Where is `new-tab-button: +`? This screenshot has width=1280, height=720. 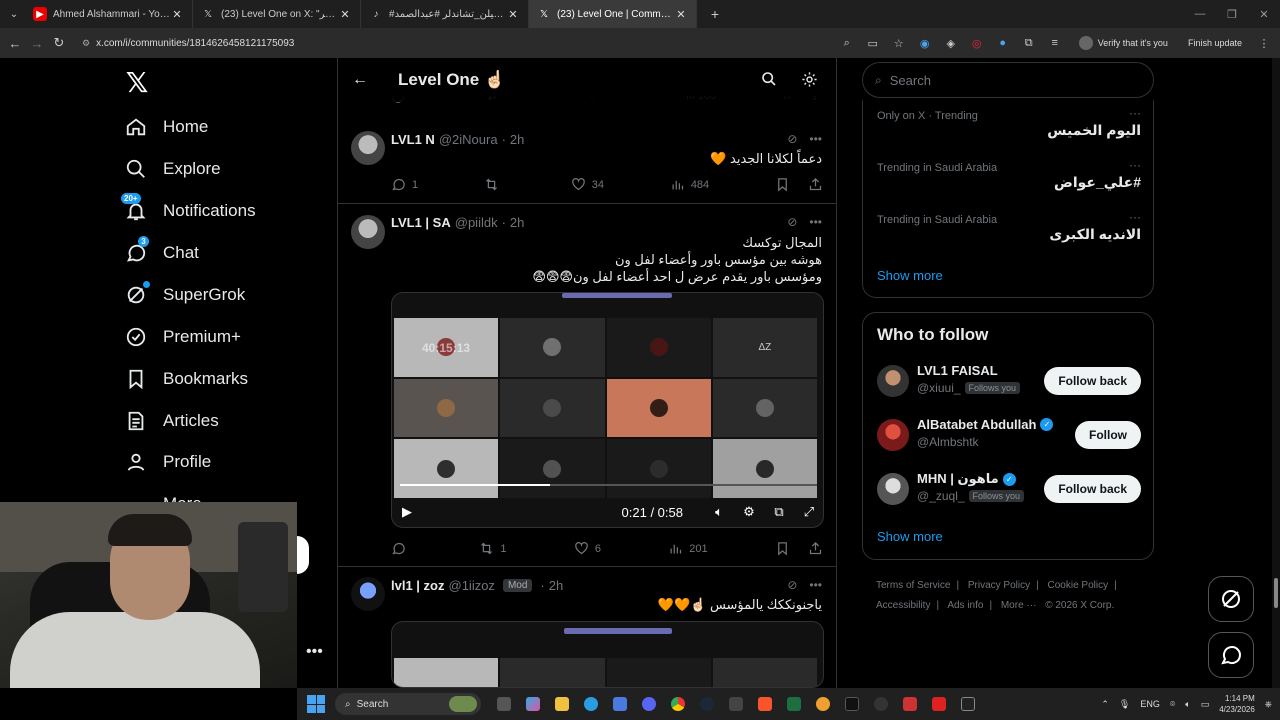 new-tab-button: + is located at coordinates (715, 14).